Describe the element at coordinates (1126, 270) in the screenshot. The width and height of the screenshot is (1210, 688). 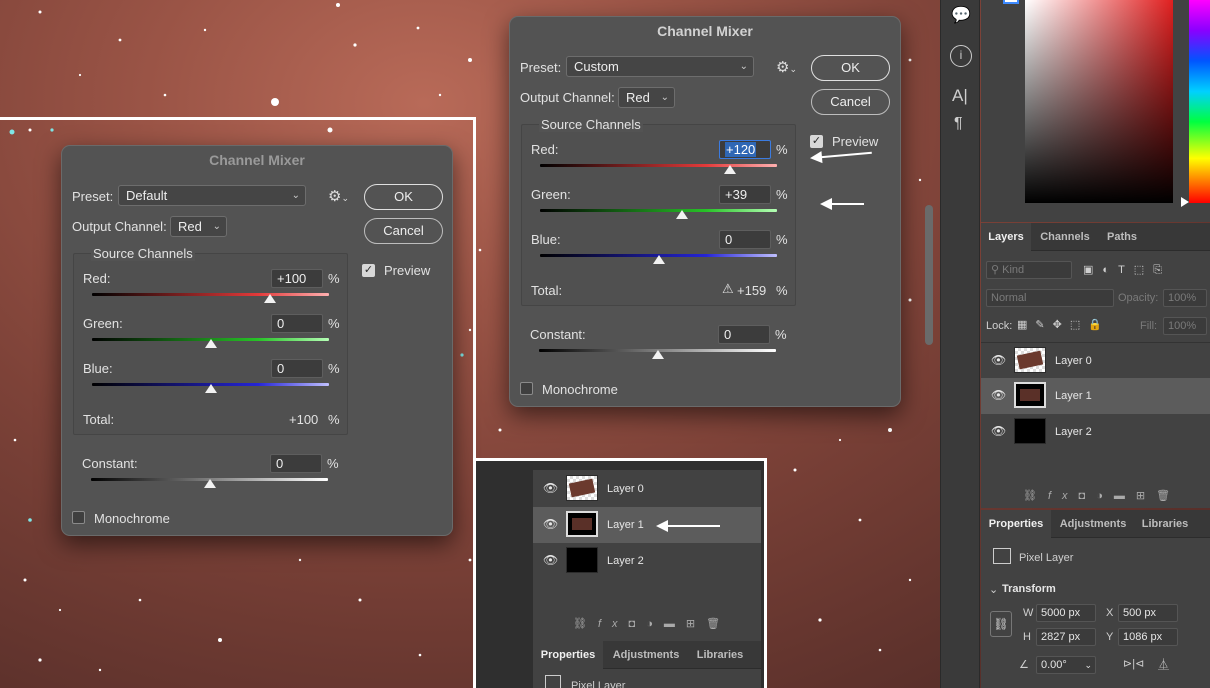
I see `type-filter-icon: T` at that location.